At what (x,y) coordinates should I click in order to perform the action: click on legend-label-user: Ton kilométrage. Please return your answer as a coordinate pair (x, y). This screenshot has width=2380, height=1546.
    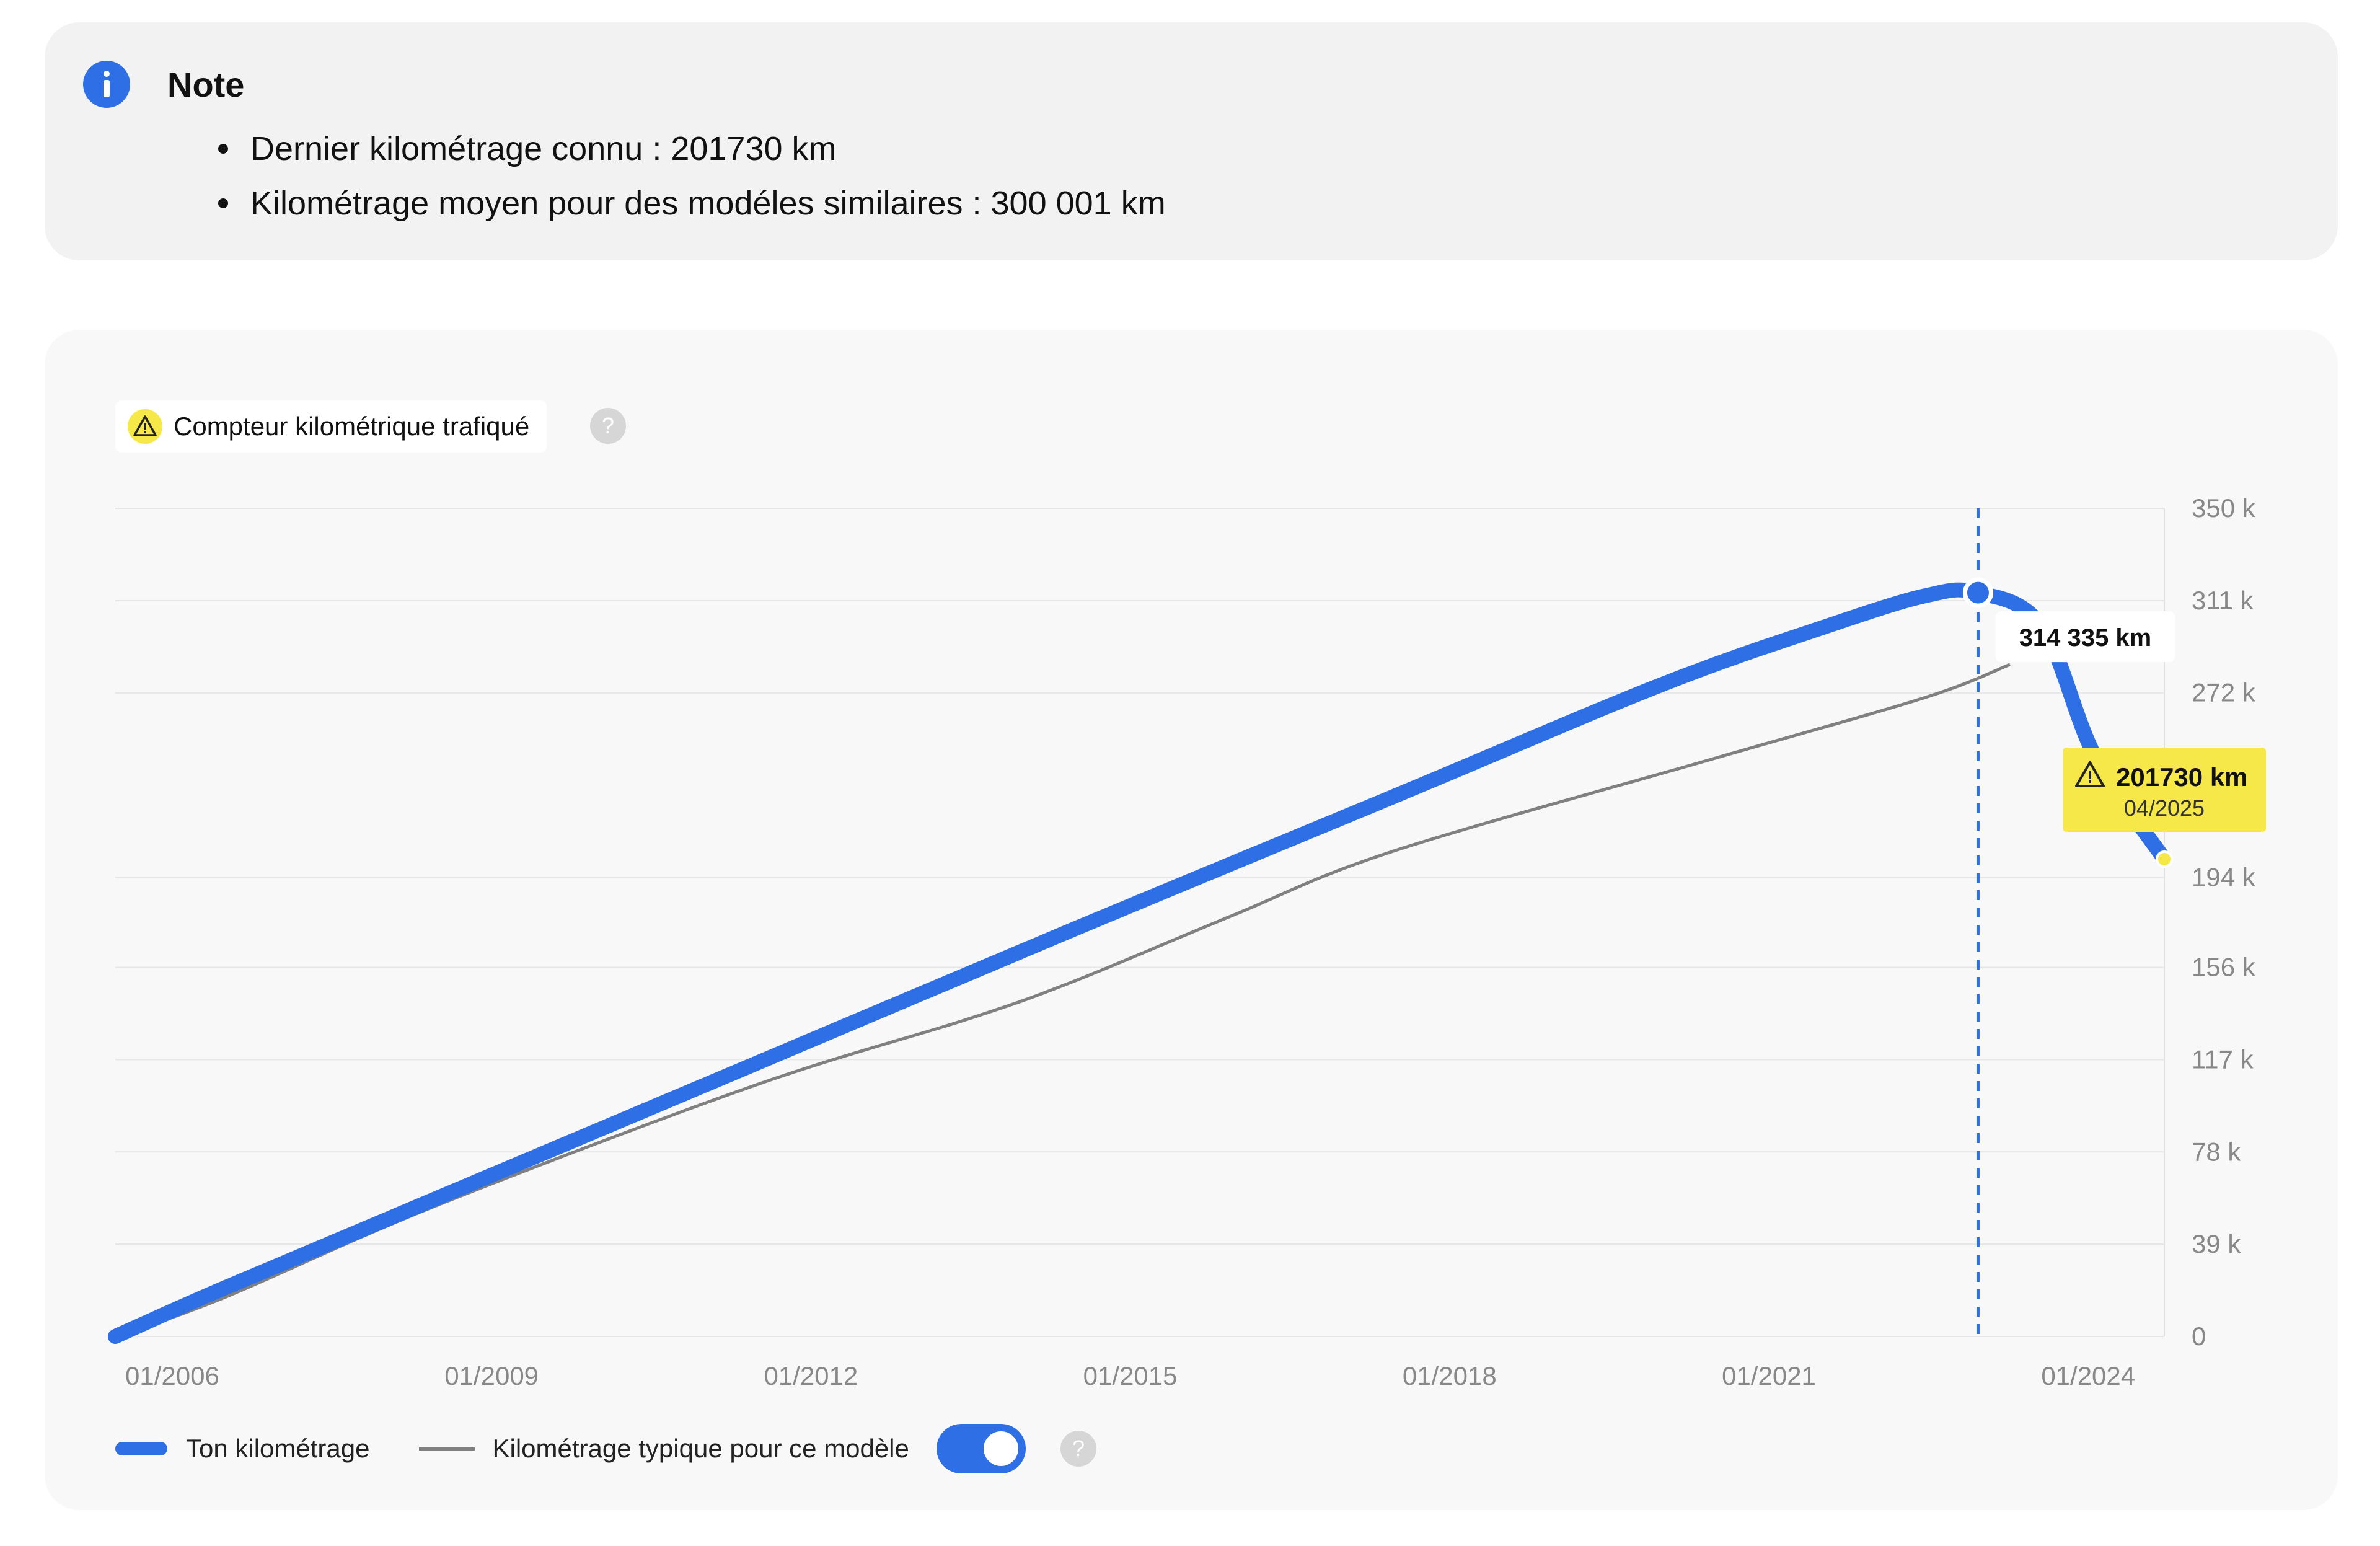
    Looking at the image, I should click on (278, 1448).